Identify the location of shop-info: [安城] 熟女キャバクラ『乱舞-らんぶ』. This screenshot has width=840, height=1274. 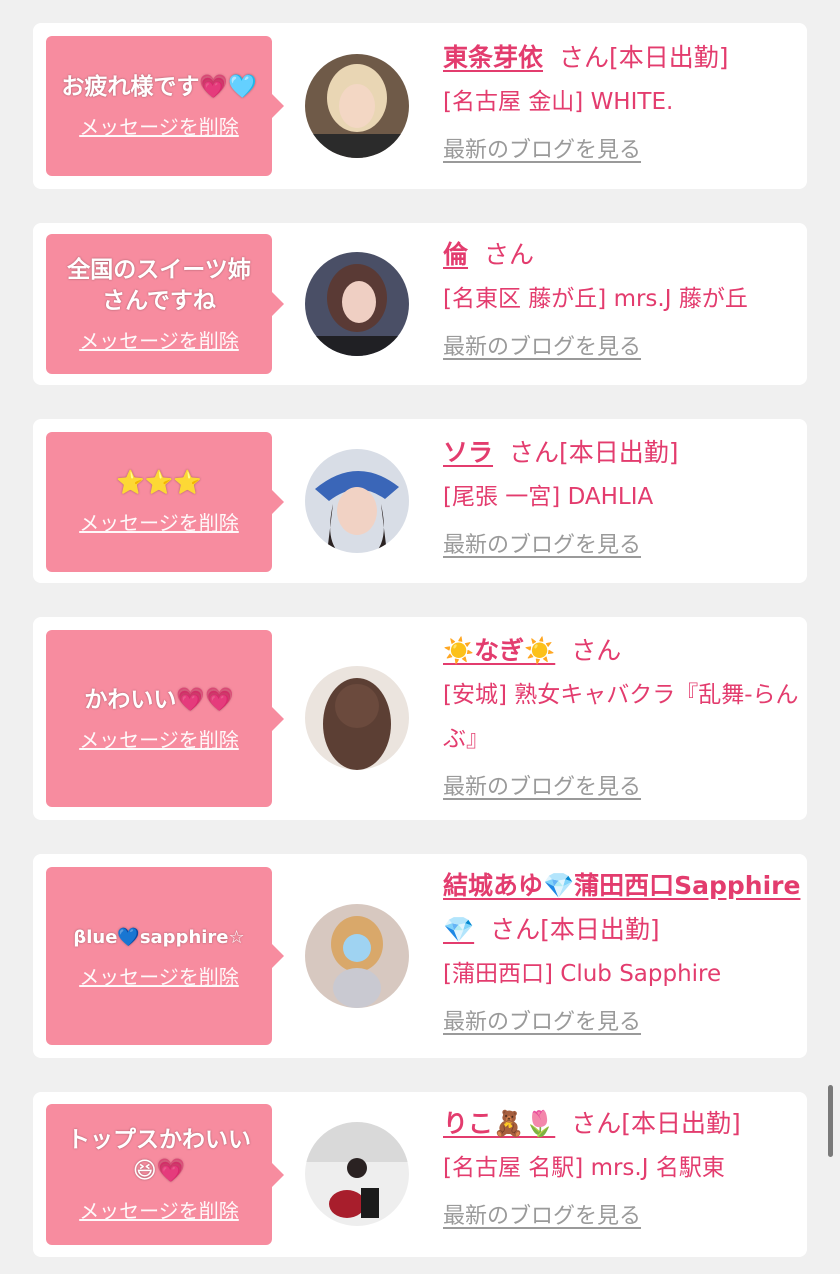
(621, 717).